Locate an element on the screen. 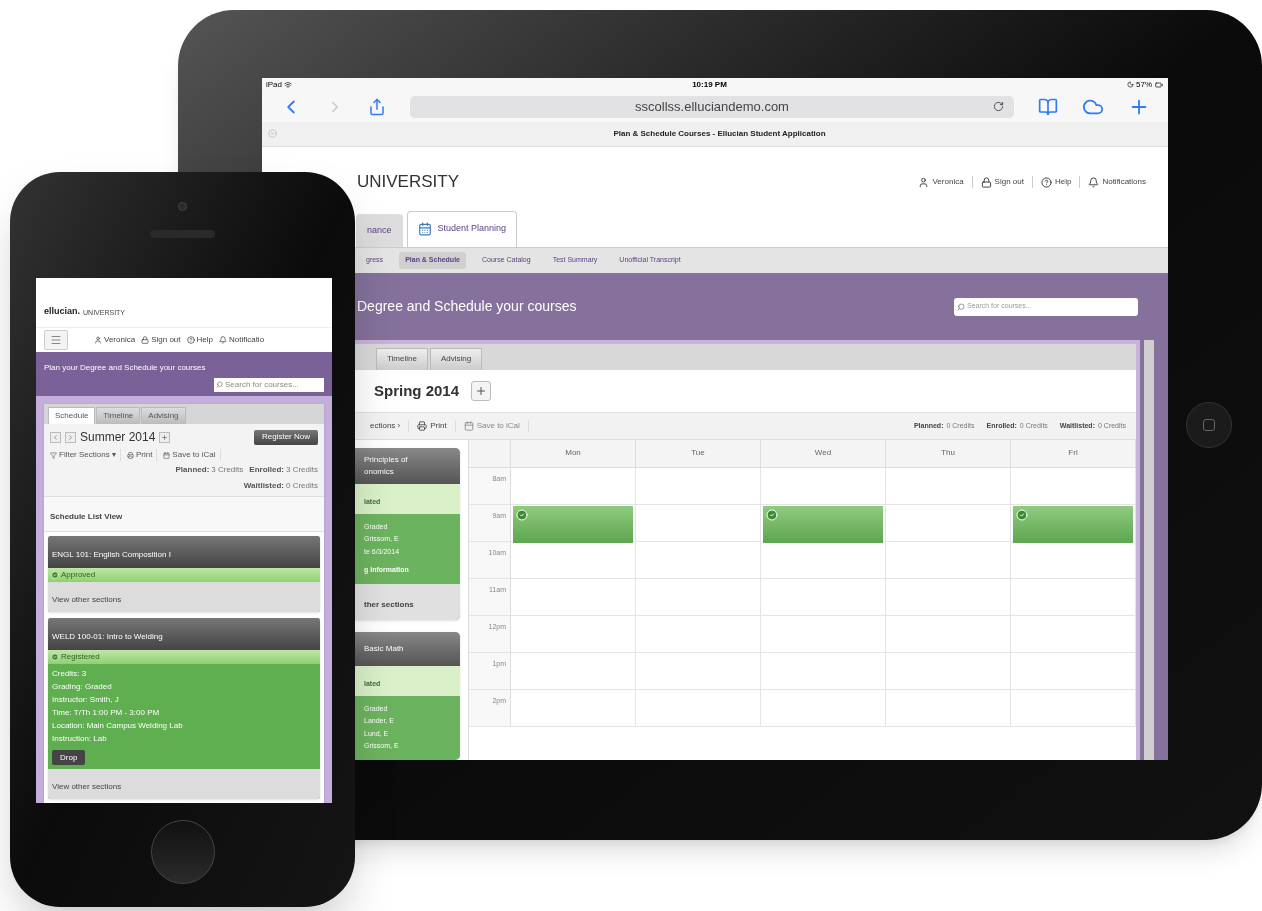  banner-title: Plan your Degree and Schedule your courses is located at coordinates (125, 367).